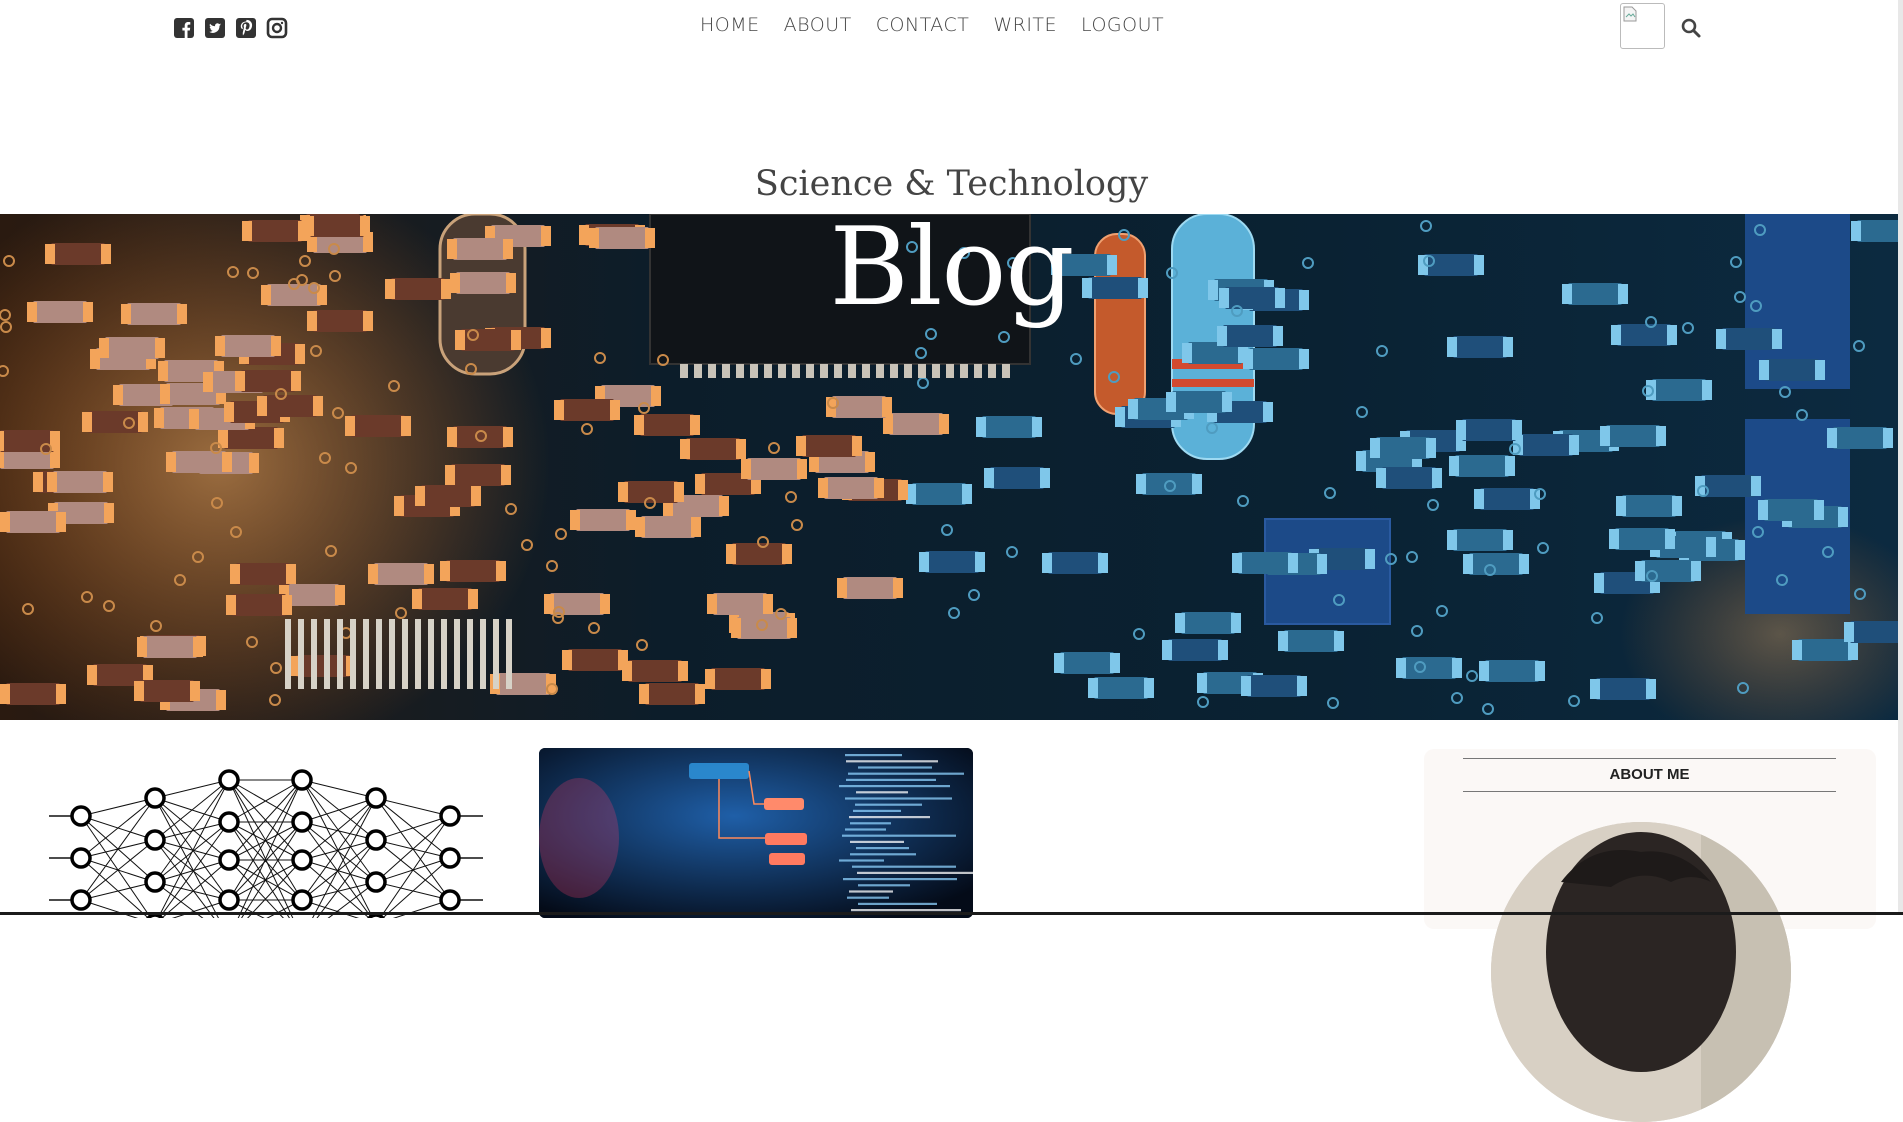 The image size is (1903, 1122). What do you see at coordinates (951, 184) in the screenshot?
I see `site-subtitle: Science & Technology` at bounding box center [951, 184].